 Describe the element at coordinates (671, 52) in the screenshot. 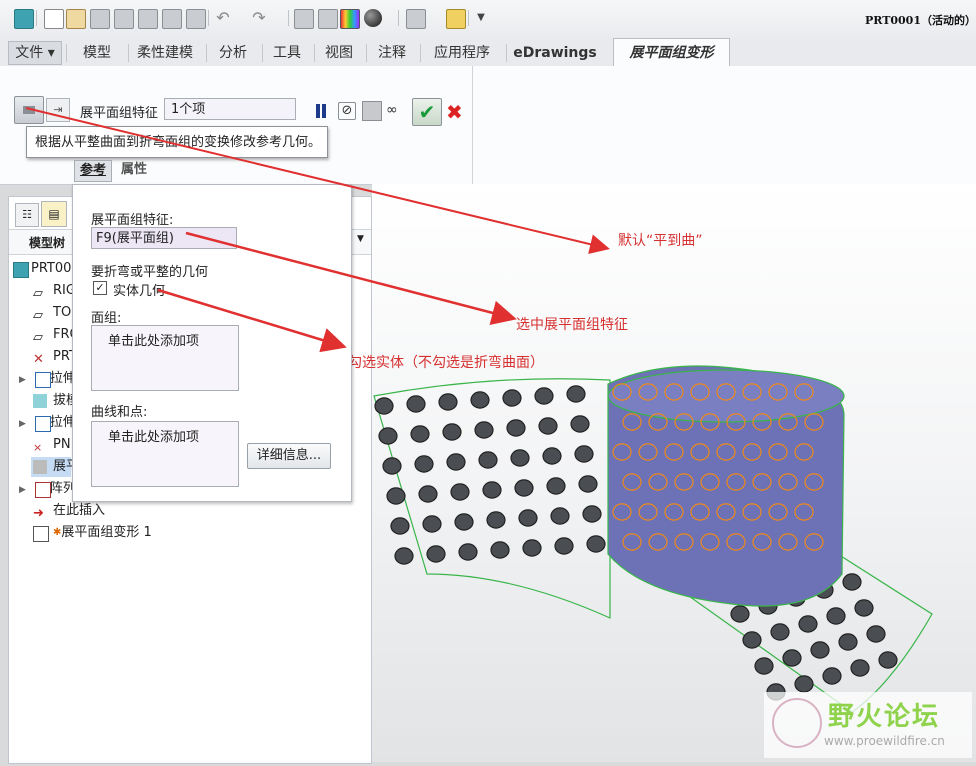

I see `tab-flatten-quilt-deform: 展平面组变形` at that location.